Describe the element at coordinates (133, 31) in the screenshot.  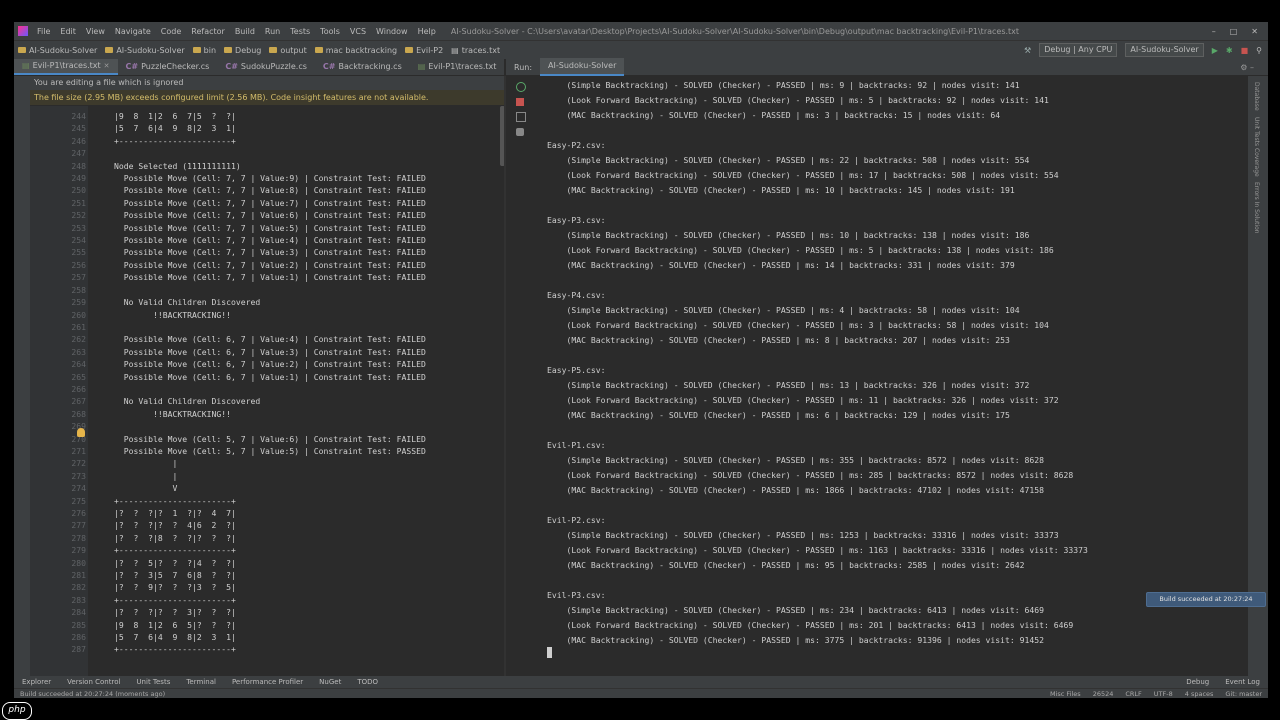
I see `menu-navigate: Navigate` at that location.